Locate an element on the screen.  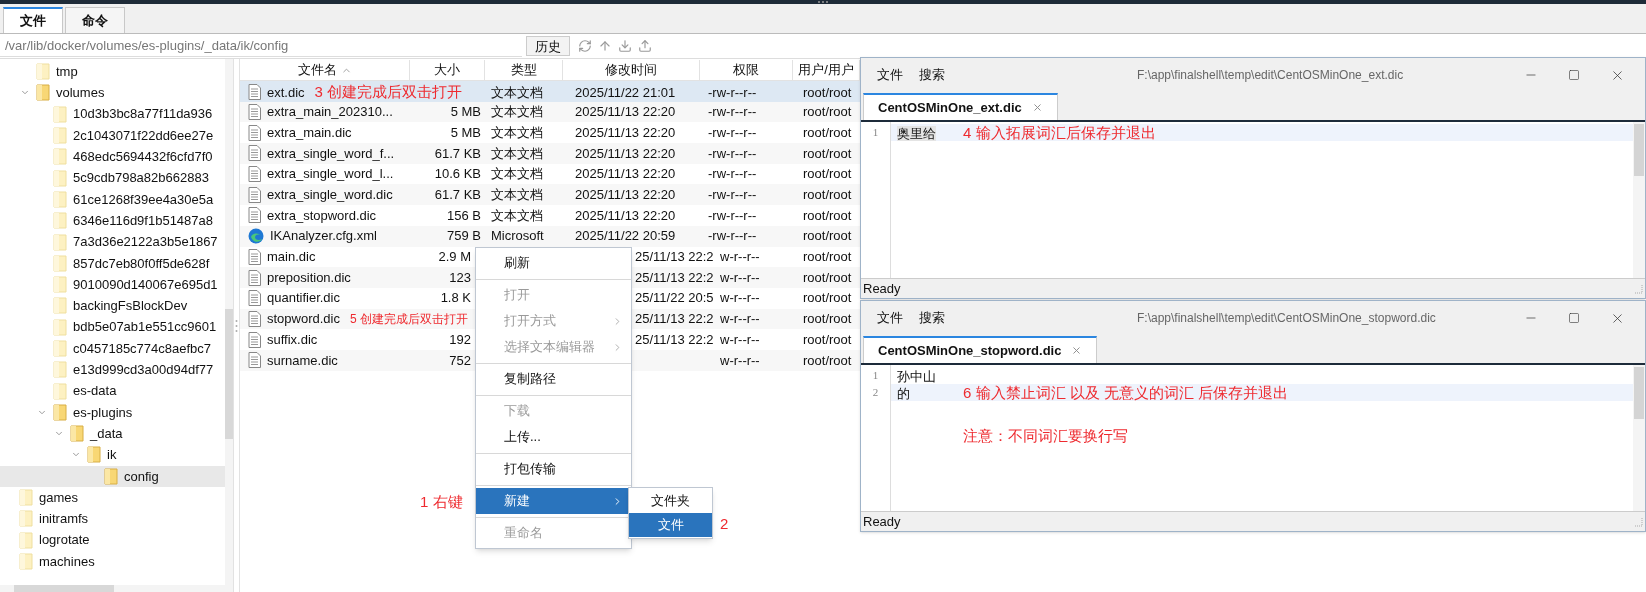
file-name: main.dic is located at coordinates (291, 257).